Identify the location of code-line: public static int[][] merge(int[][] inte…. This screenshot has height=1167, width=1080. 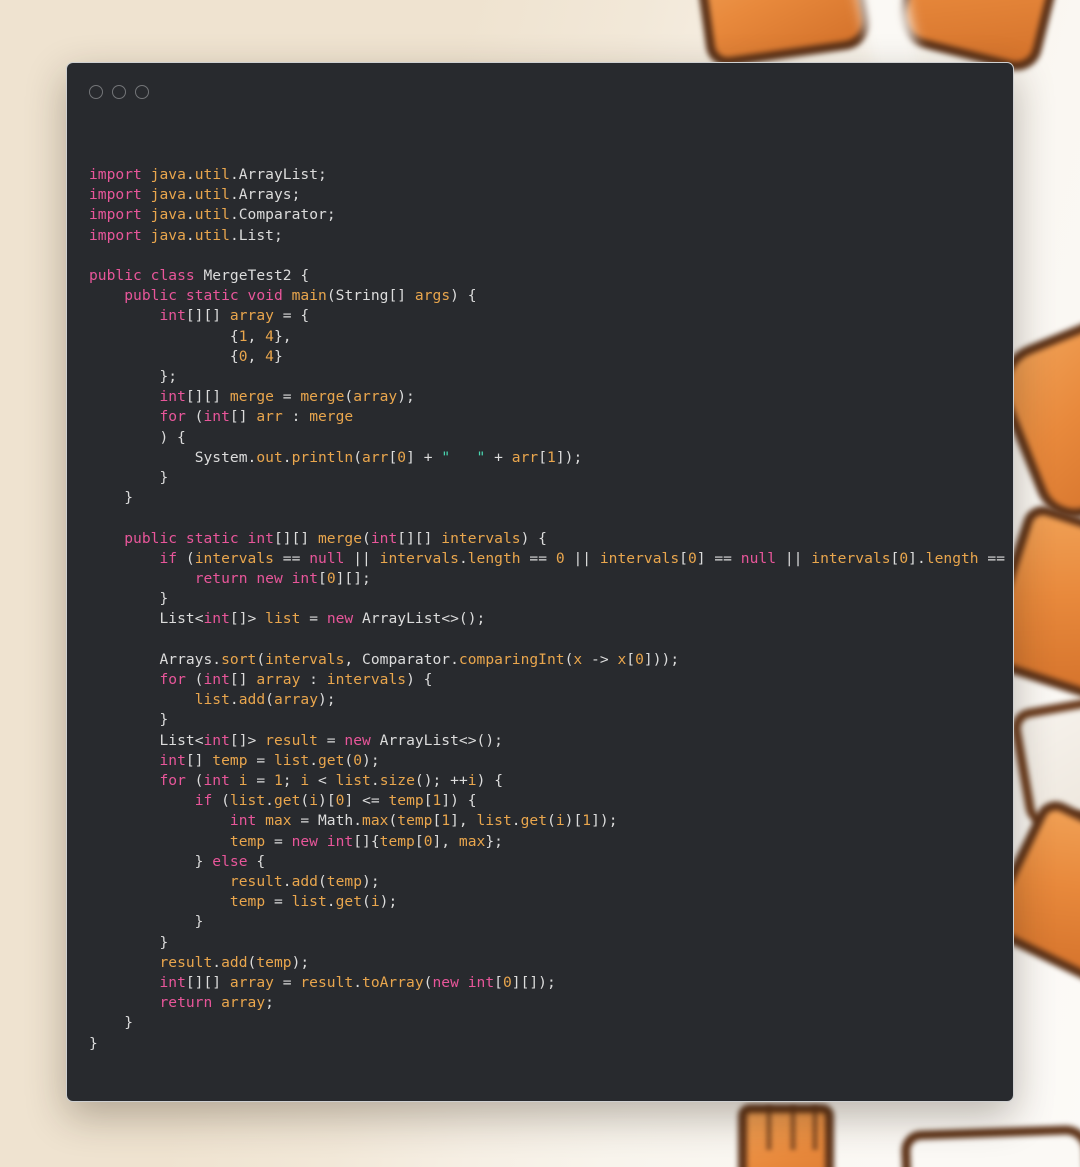
(335, 538).